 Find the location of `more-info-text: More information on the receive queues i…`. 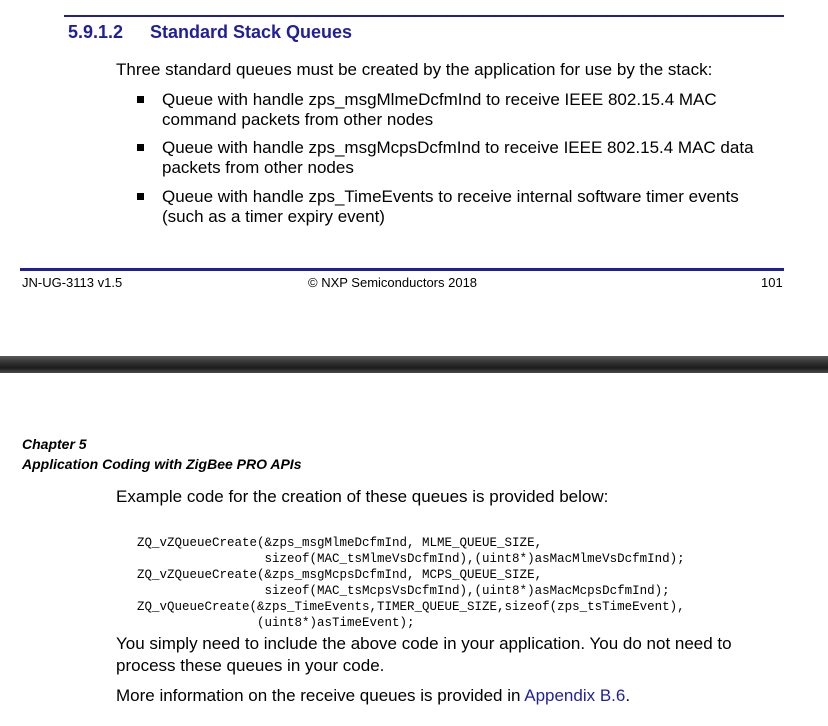

more-info-text: More information on the receive queues i… is located at coordinates (320, 695).